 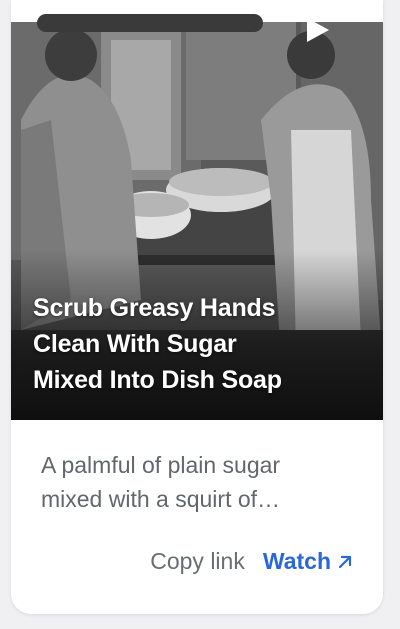 I want to click on copy-link-button: Copy link, so click(x=197, y=561).